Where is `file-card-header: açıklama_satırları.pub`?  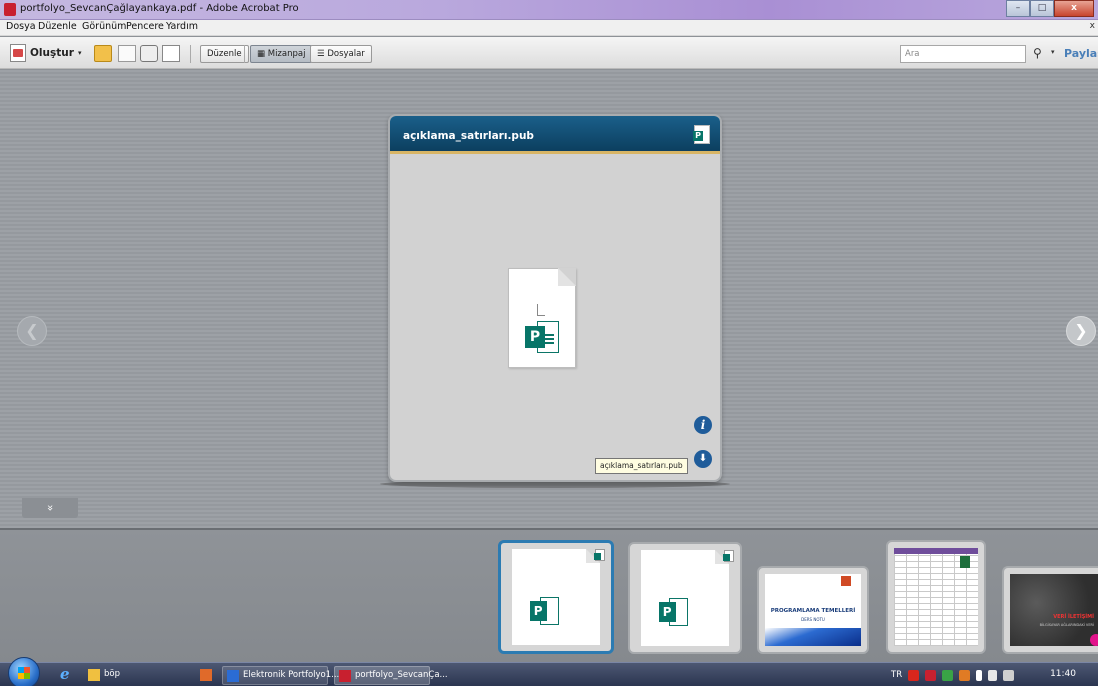
file-card-header: açıklama_satırları.pub is located at coordinates (555, 135).